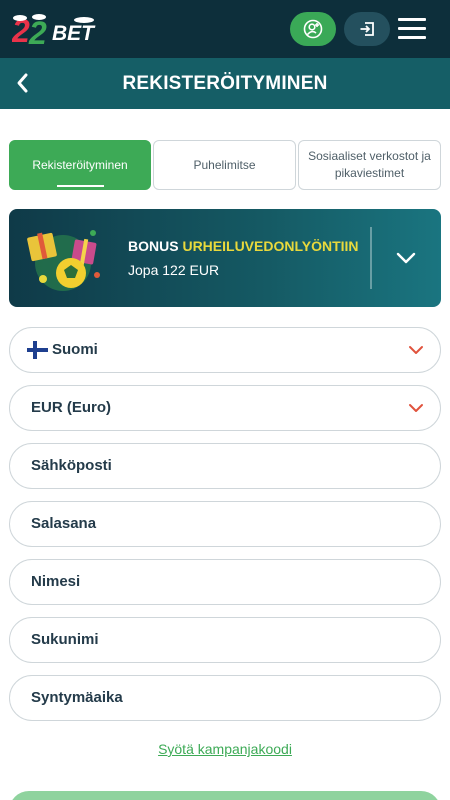 The width and height of the screenshot is (450, 800). Describe the element at coordinates (225, 749) in the screenshot. I see `promo-code-link: Syötä kampanjakoodi` at that location.